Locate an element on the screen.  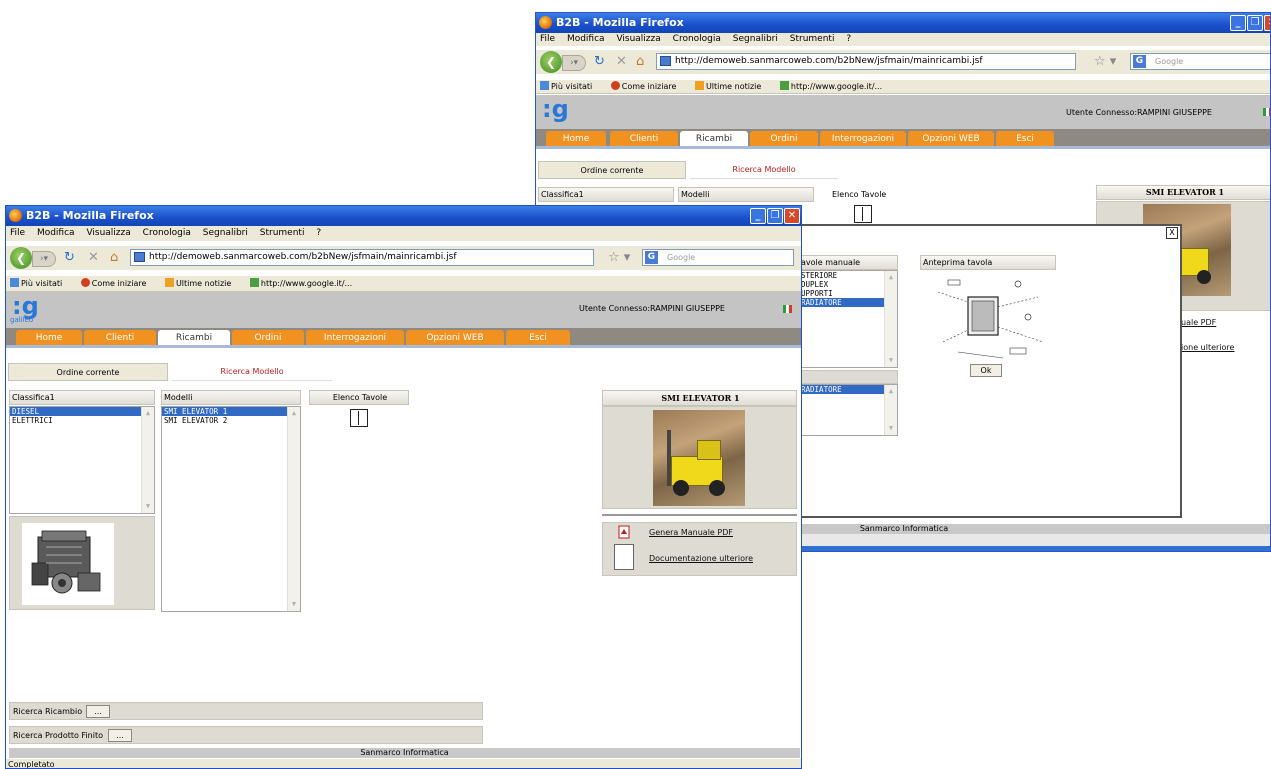
back-subtab-ordine: Ordine corrente is located at coordinates (612, 170).